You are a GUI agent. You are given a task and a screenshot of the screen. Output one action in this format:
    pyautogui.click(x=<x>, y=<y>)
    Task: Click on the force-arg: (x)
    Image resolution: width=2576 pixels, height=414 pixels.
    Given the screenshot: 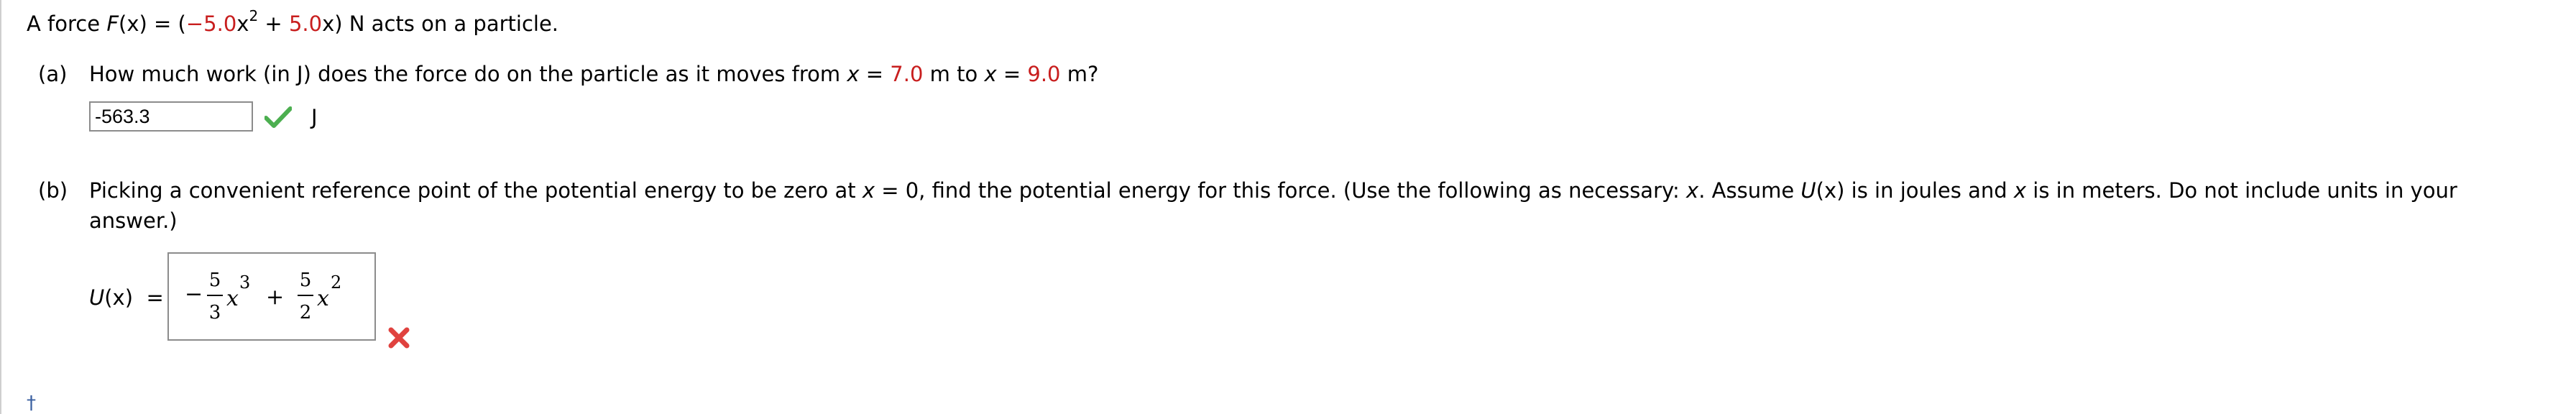 What is the action you would take?
    pyautogui.click(x=133, y=24)
    